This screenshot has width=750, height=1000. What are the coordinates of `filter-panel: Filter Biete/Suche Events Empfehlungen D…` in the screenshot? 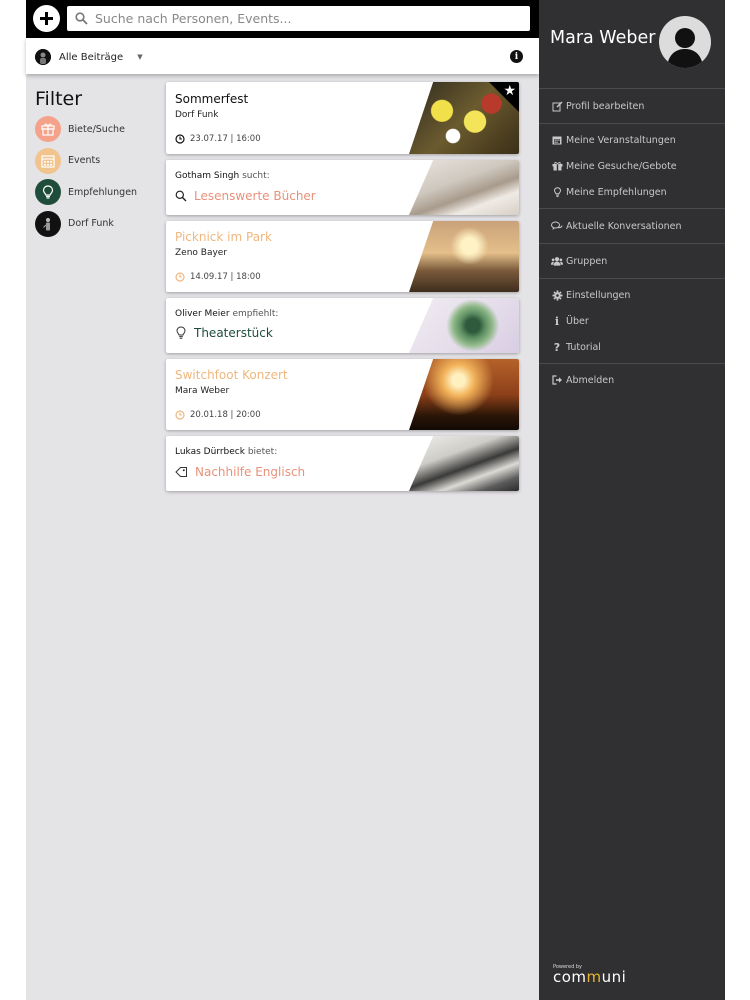 It's located at (95, 165).